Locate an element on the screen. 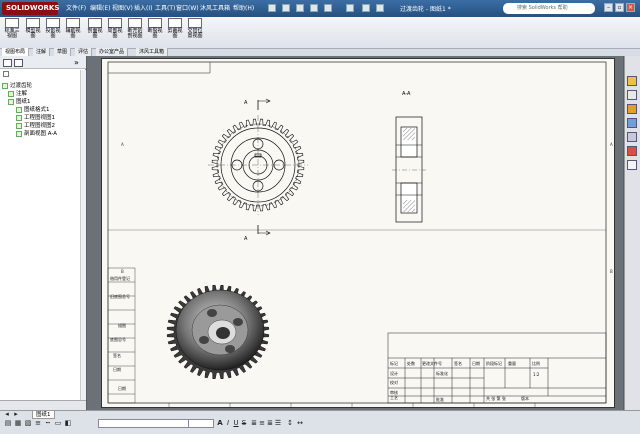 The height and width of the screenshot is (434, 640). cut-label-top: A is located at coordinates (246, 103).